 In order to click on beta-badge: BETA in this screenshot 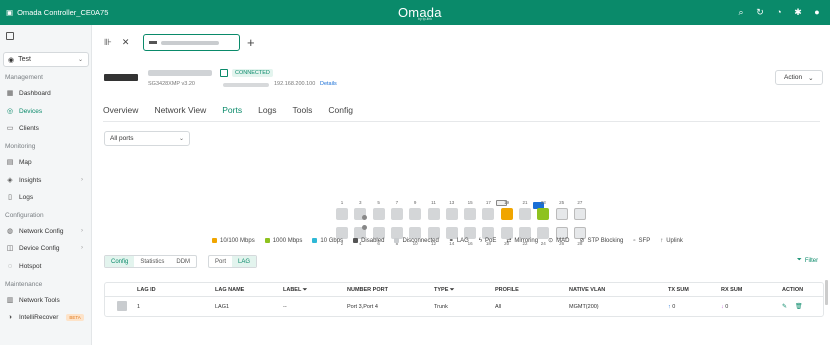, I will do `click(75, 317)`.